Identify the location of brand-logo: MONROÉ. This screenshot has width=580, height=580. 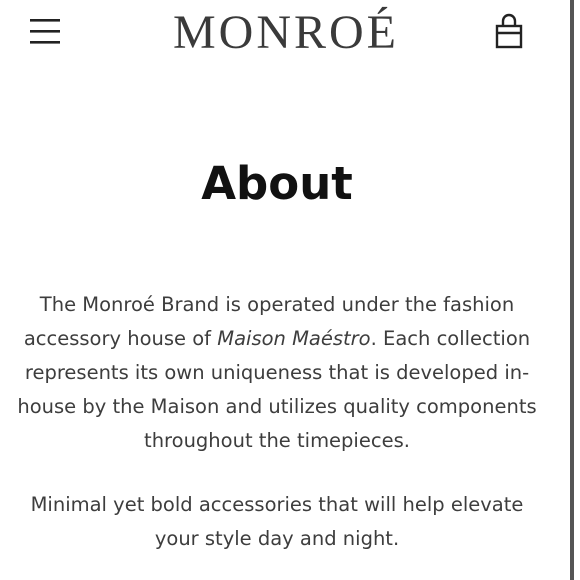
(286, 33).